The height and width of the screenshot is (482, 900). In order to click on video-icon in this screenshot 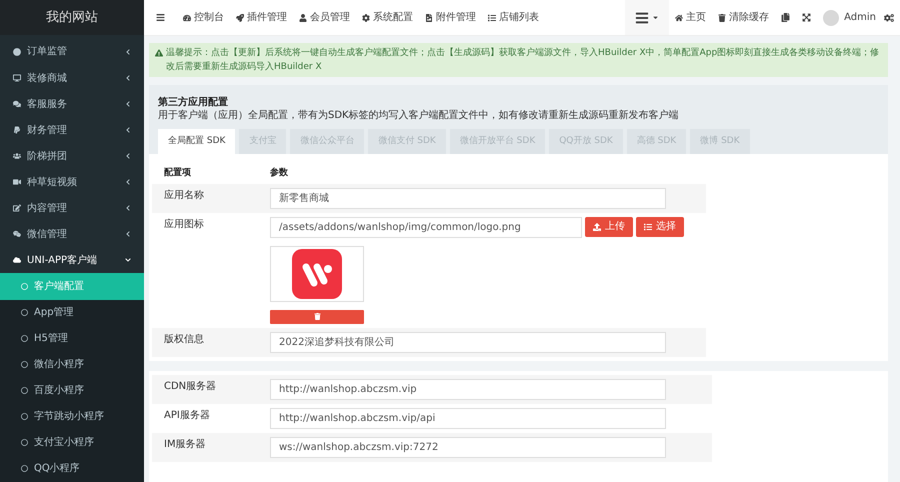, I will do `click(17, 182)`.